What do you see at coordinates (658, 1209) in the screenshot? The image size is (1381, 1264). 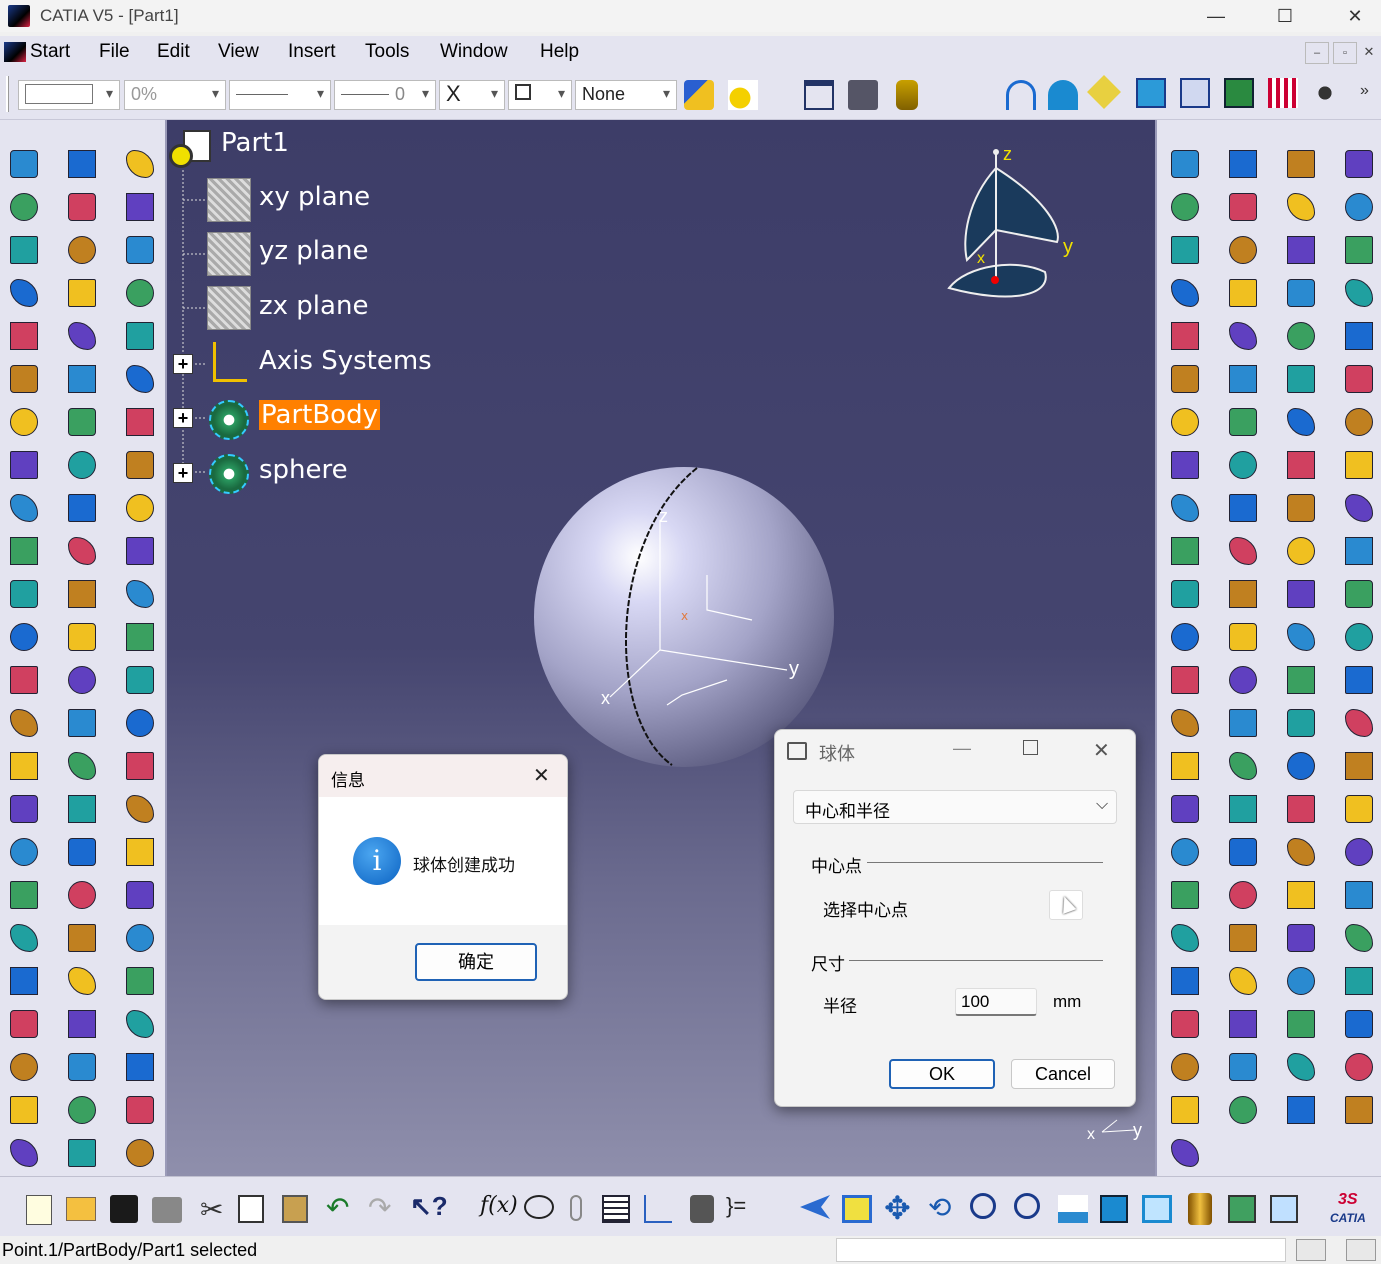 I see `tree-structure-icon` at bounding box center [658, 1209].